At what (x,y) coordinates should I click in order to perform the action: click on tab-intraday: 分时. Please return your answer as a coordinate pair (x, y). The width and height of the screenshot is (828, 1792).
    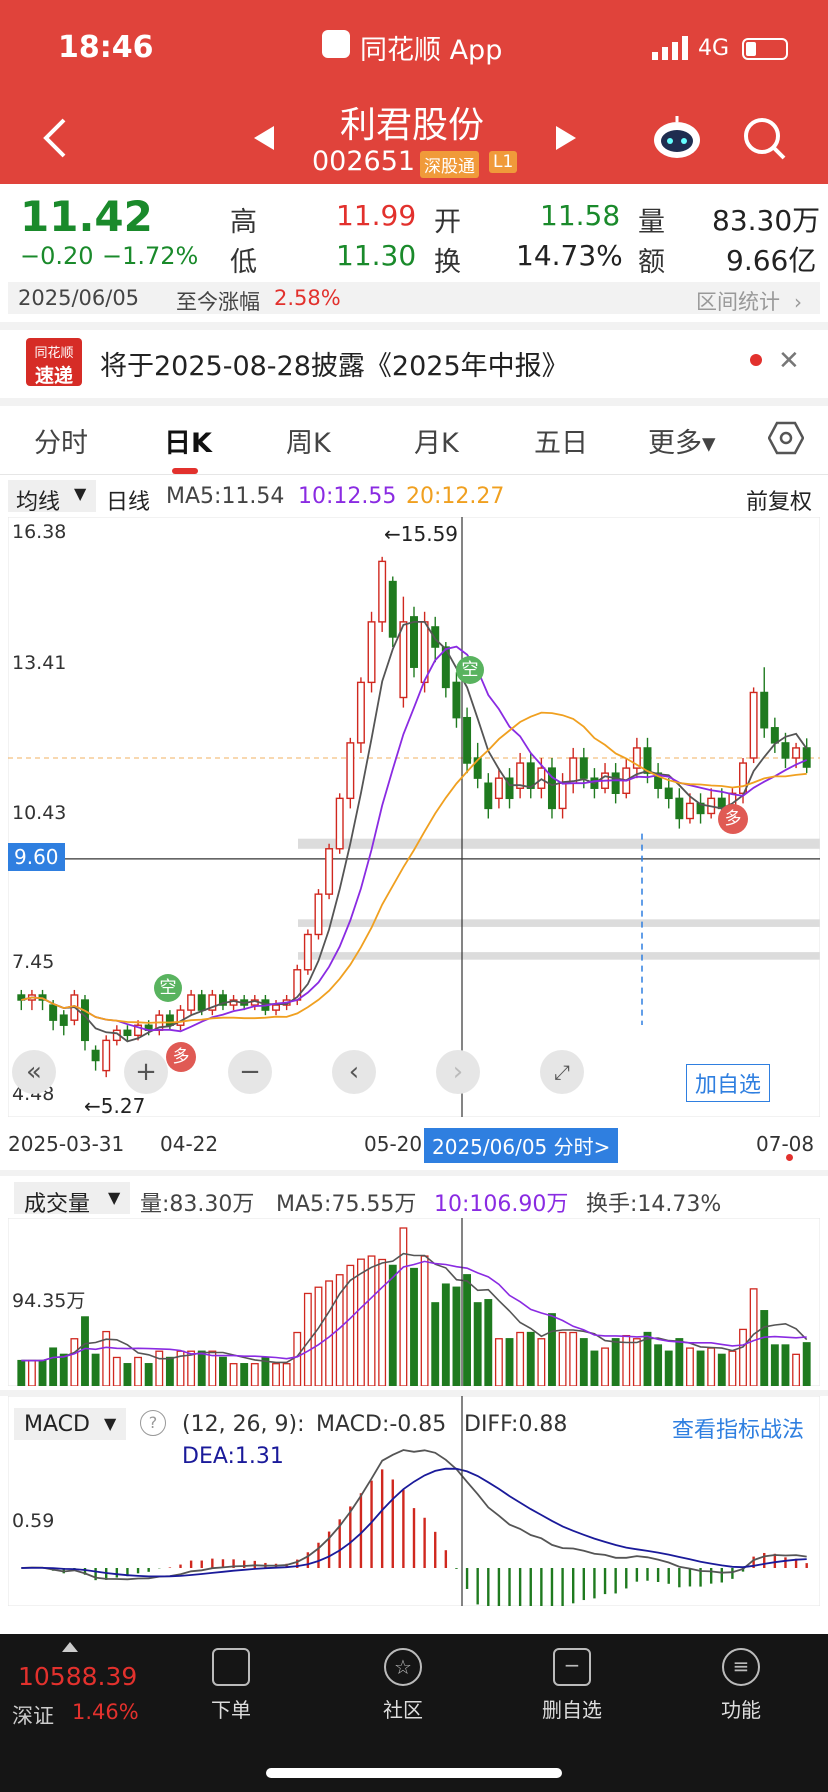
    Looking at the image, I should click on (61, 440).